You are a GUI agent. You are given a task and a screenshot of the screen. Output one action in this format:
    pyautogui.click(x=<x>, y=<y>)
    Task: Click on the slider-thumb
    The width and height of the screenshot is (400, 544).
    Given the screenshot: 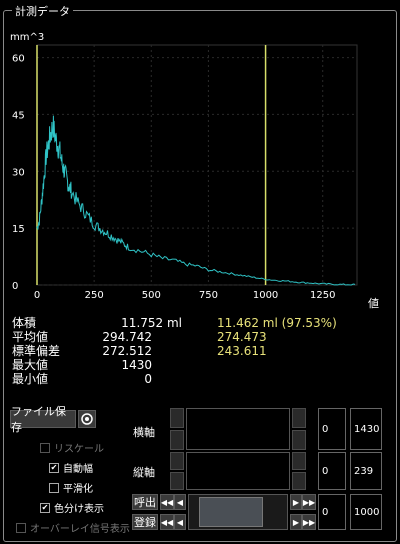 What is the action you would take?
    pyautogui.click(x=231, y=512)
    